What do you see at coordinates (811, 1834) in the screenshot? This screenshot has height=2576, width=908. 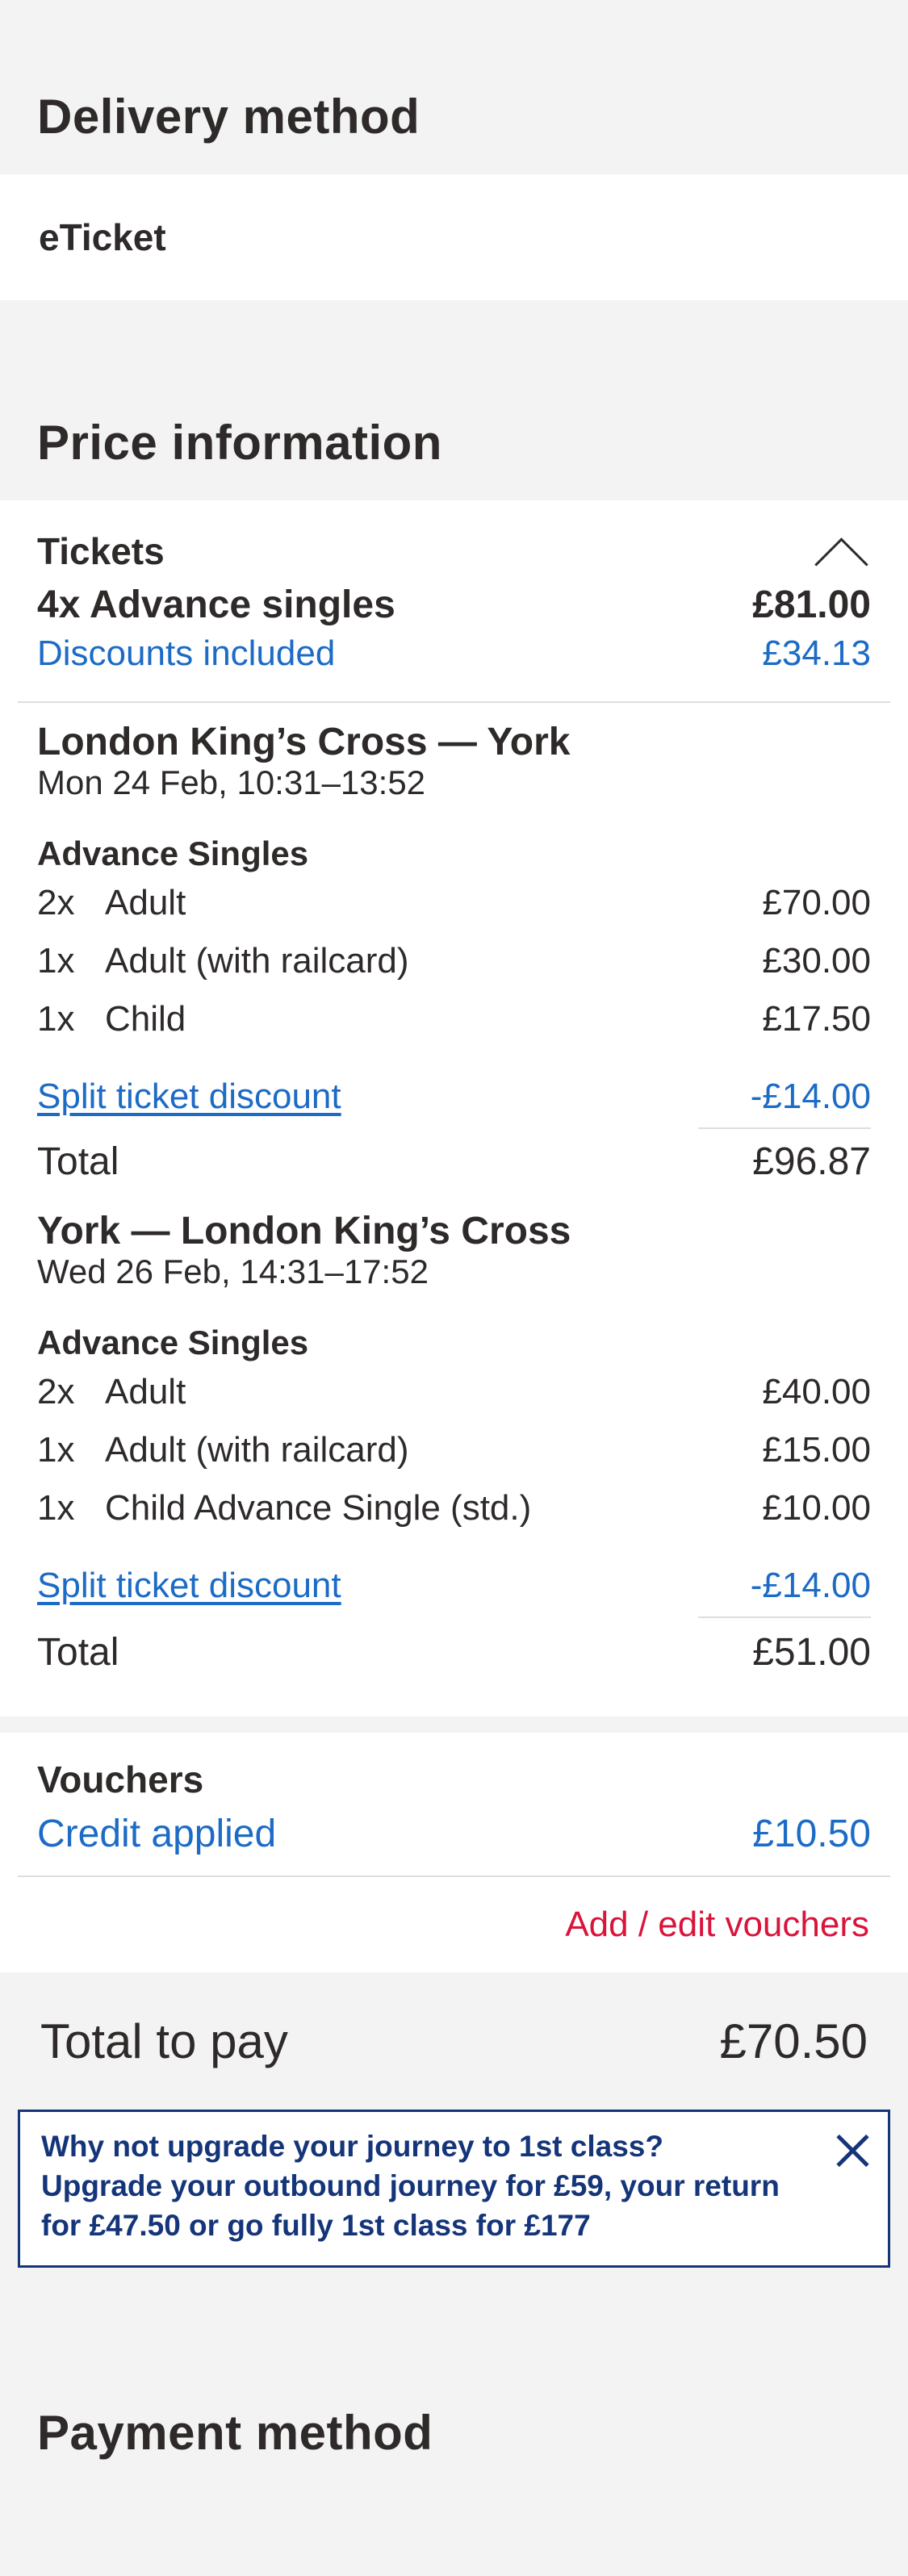 I see `credit-applied-amount: £10.50` at bounding box center [811, 1834].